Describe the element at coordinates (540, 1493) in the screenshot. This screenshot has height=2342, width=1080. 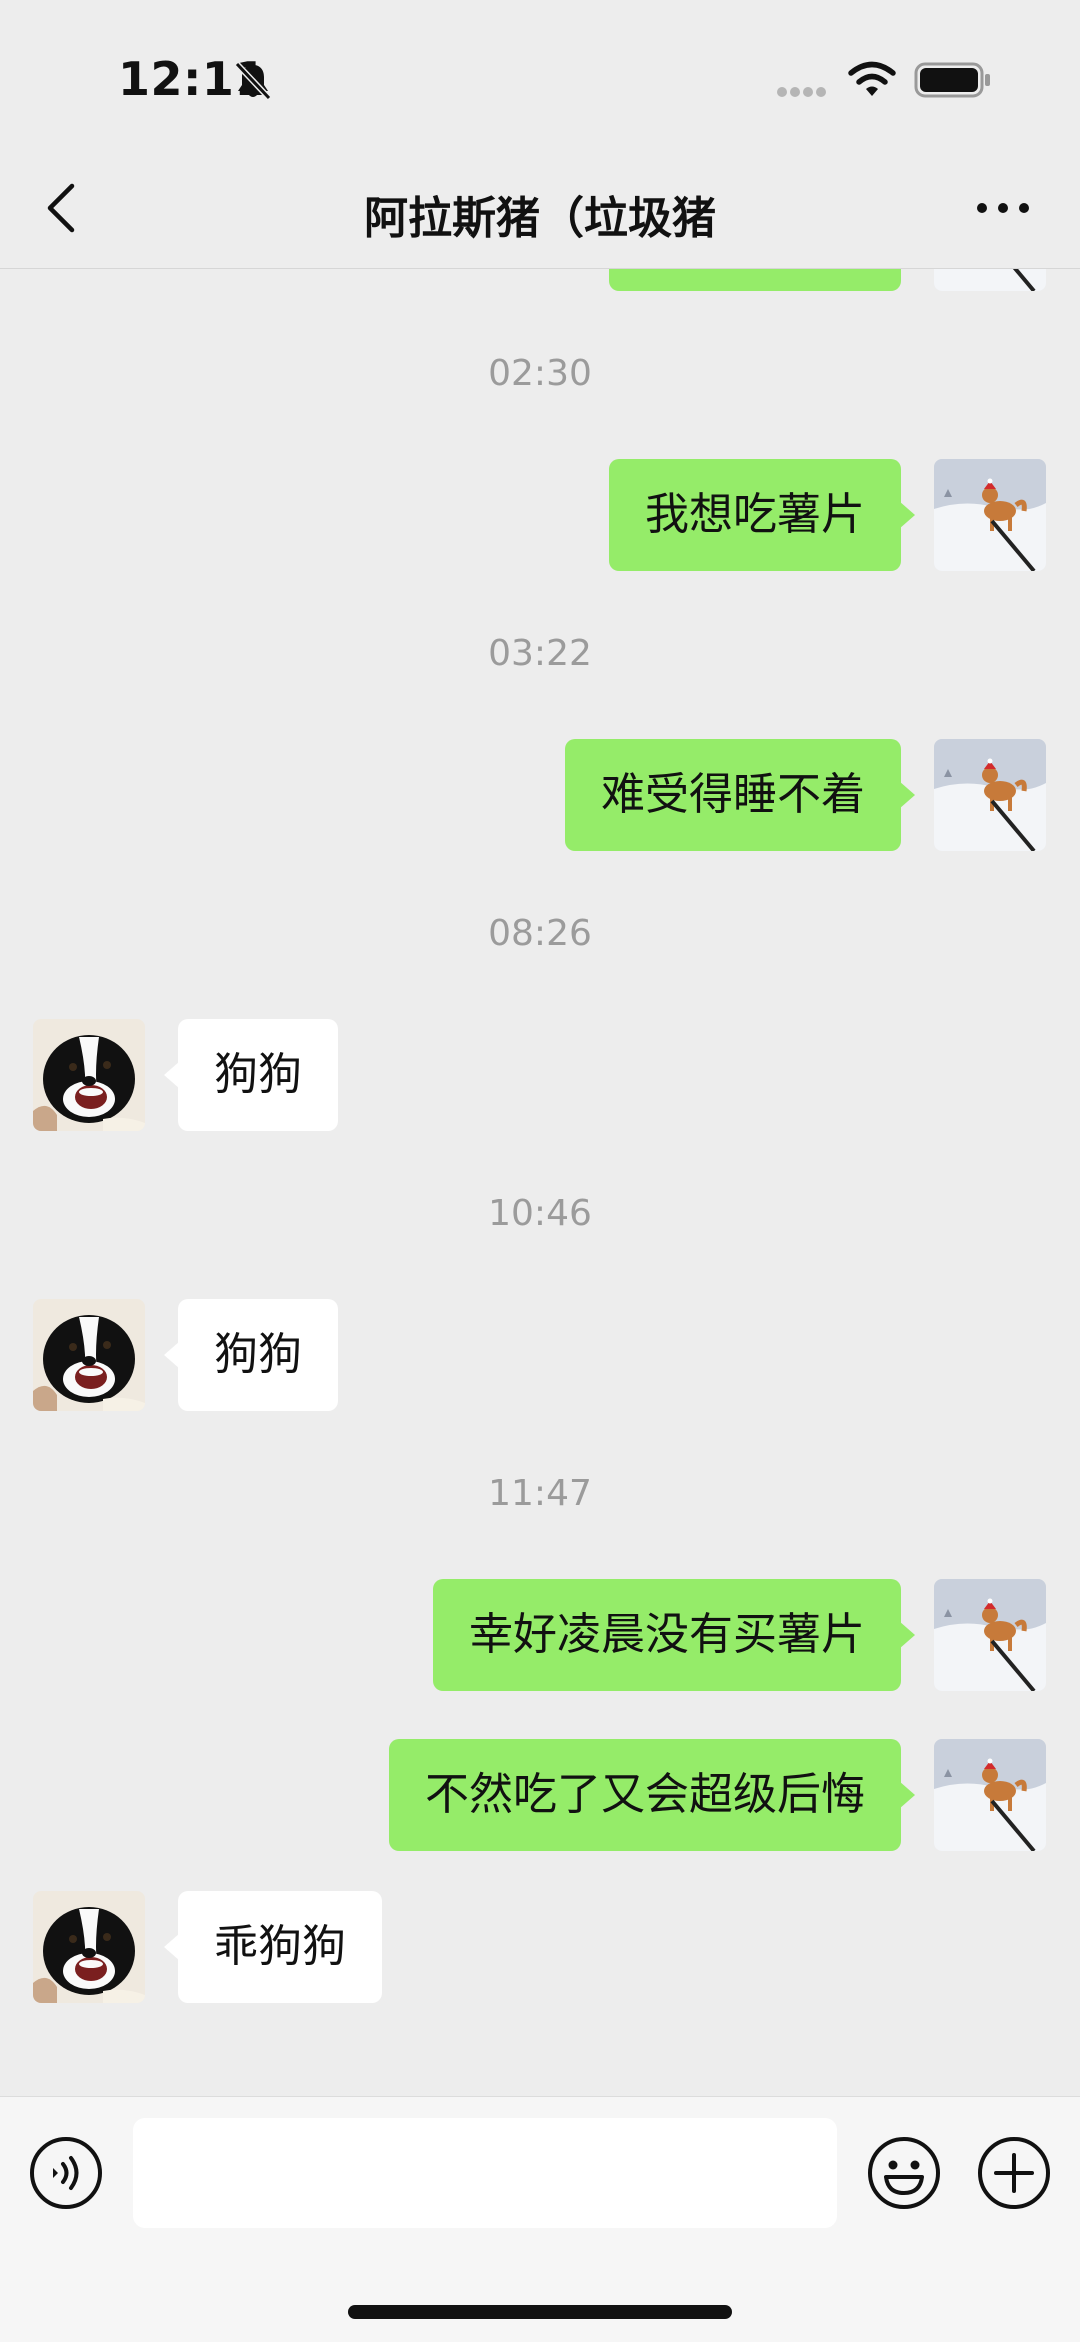
I see `message-timestamp: 11:47` at that location.